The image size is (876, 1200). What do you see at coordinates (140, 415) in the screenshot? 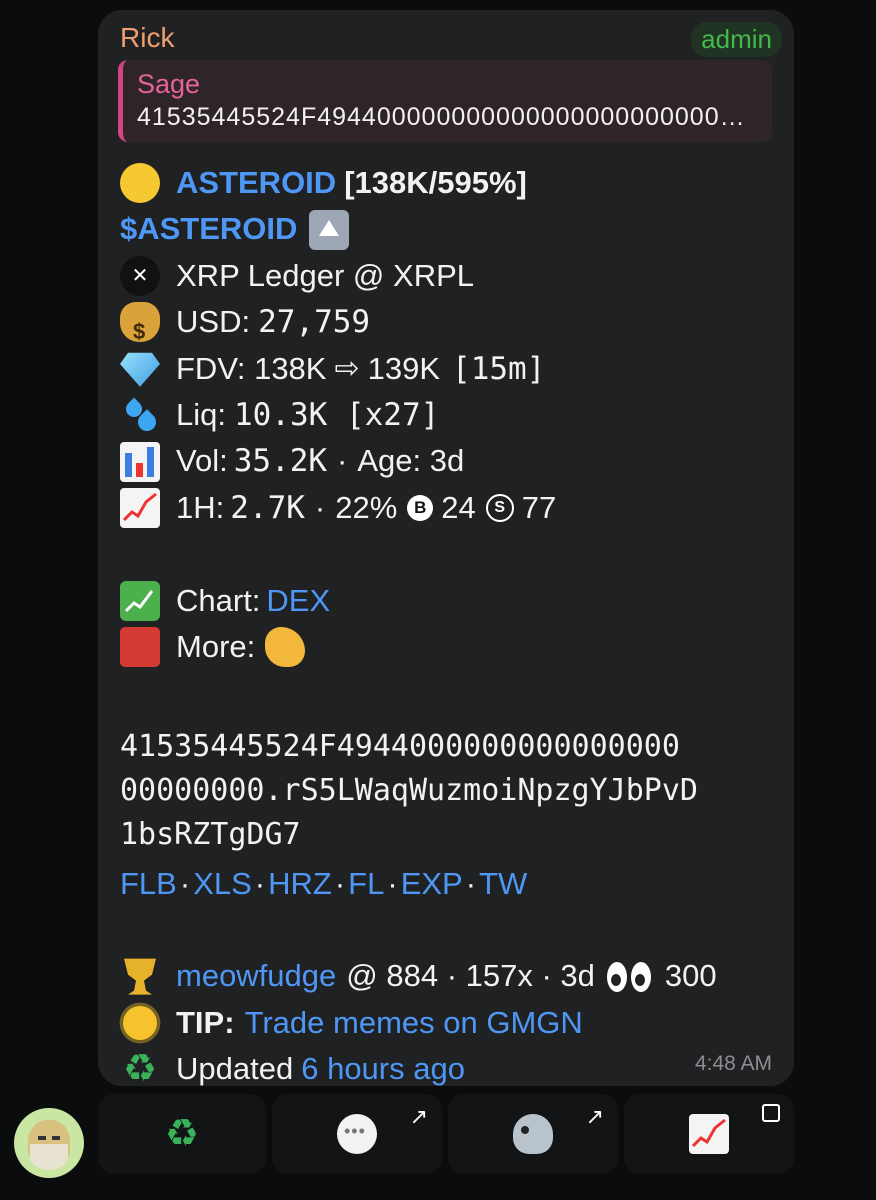
I see `droplets-icon` at bounding box center [140, 415].